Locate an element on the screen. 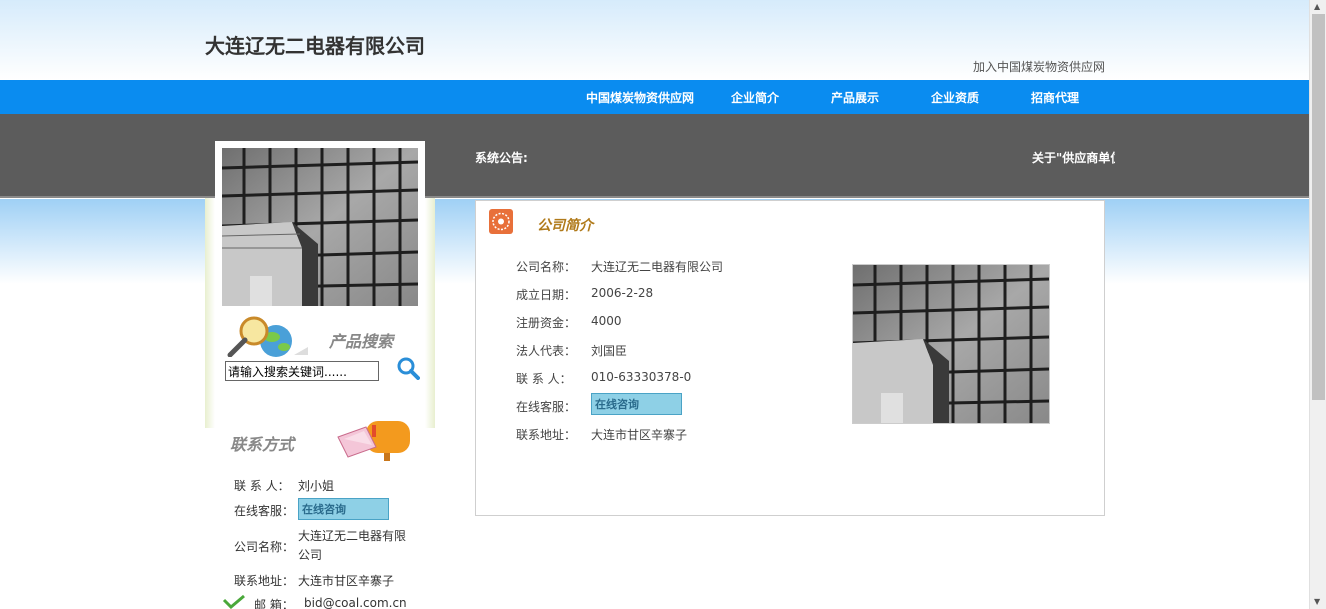 The image size is (1326, 609). nav-item-qualifications: 企业资质 is located at coordinates (955, 97).